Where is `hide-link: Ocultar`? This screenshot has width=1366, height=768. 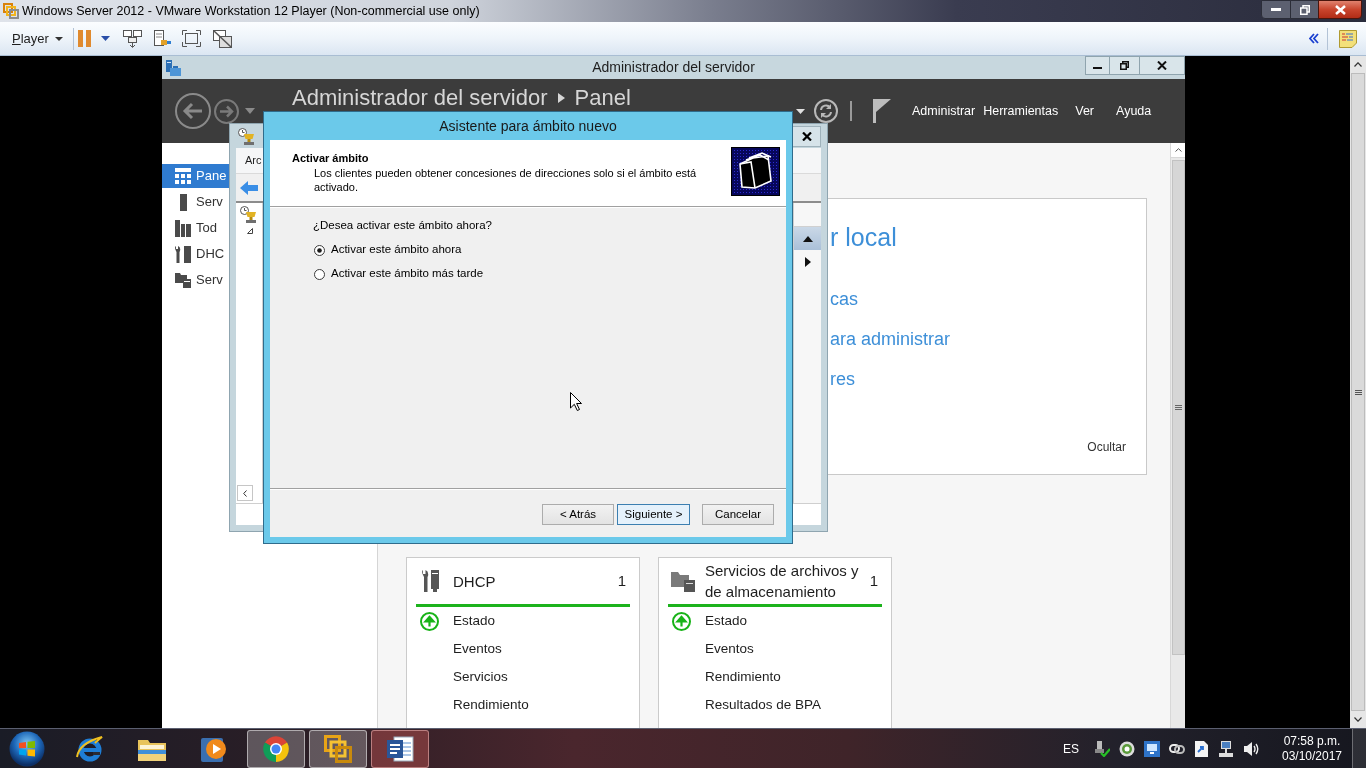
hide-link: Ocultar is located at coordinates (1106, 447).